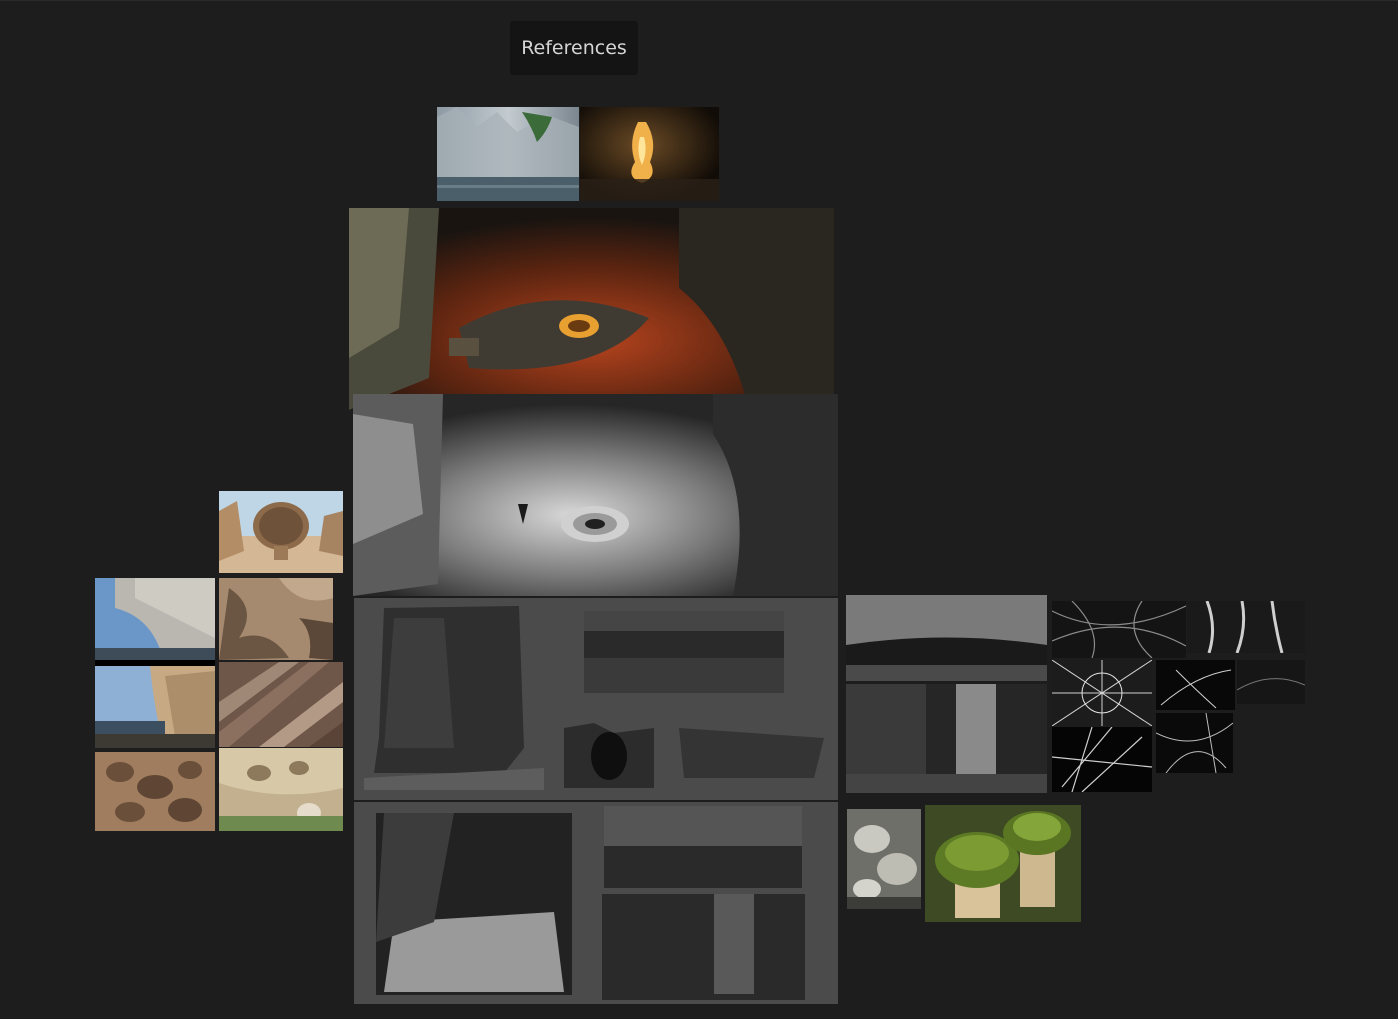  I want to click on spiderweb-corner-photo, so click(1102, 759).